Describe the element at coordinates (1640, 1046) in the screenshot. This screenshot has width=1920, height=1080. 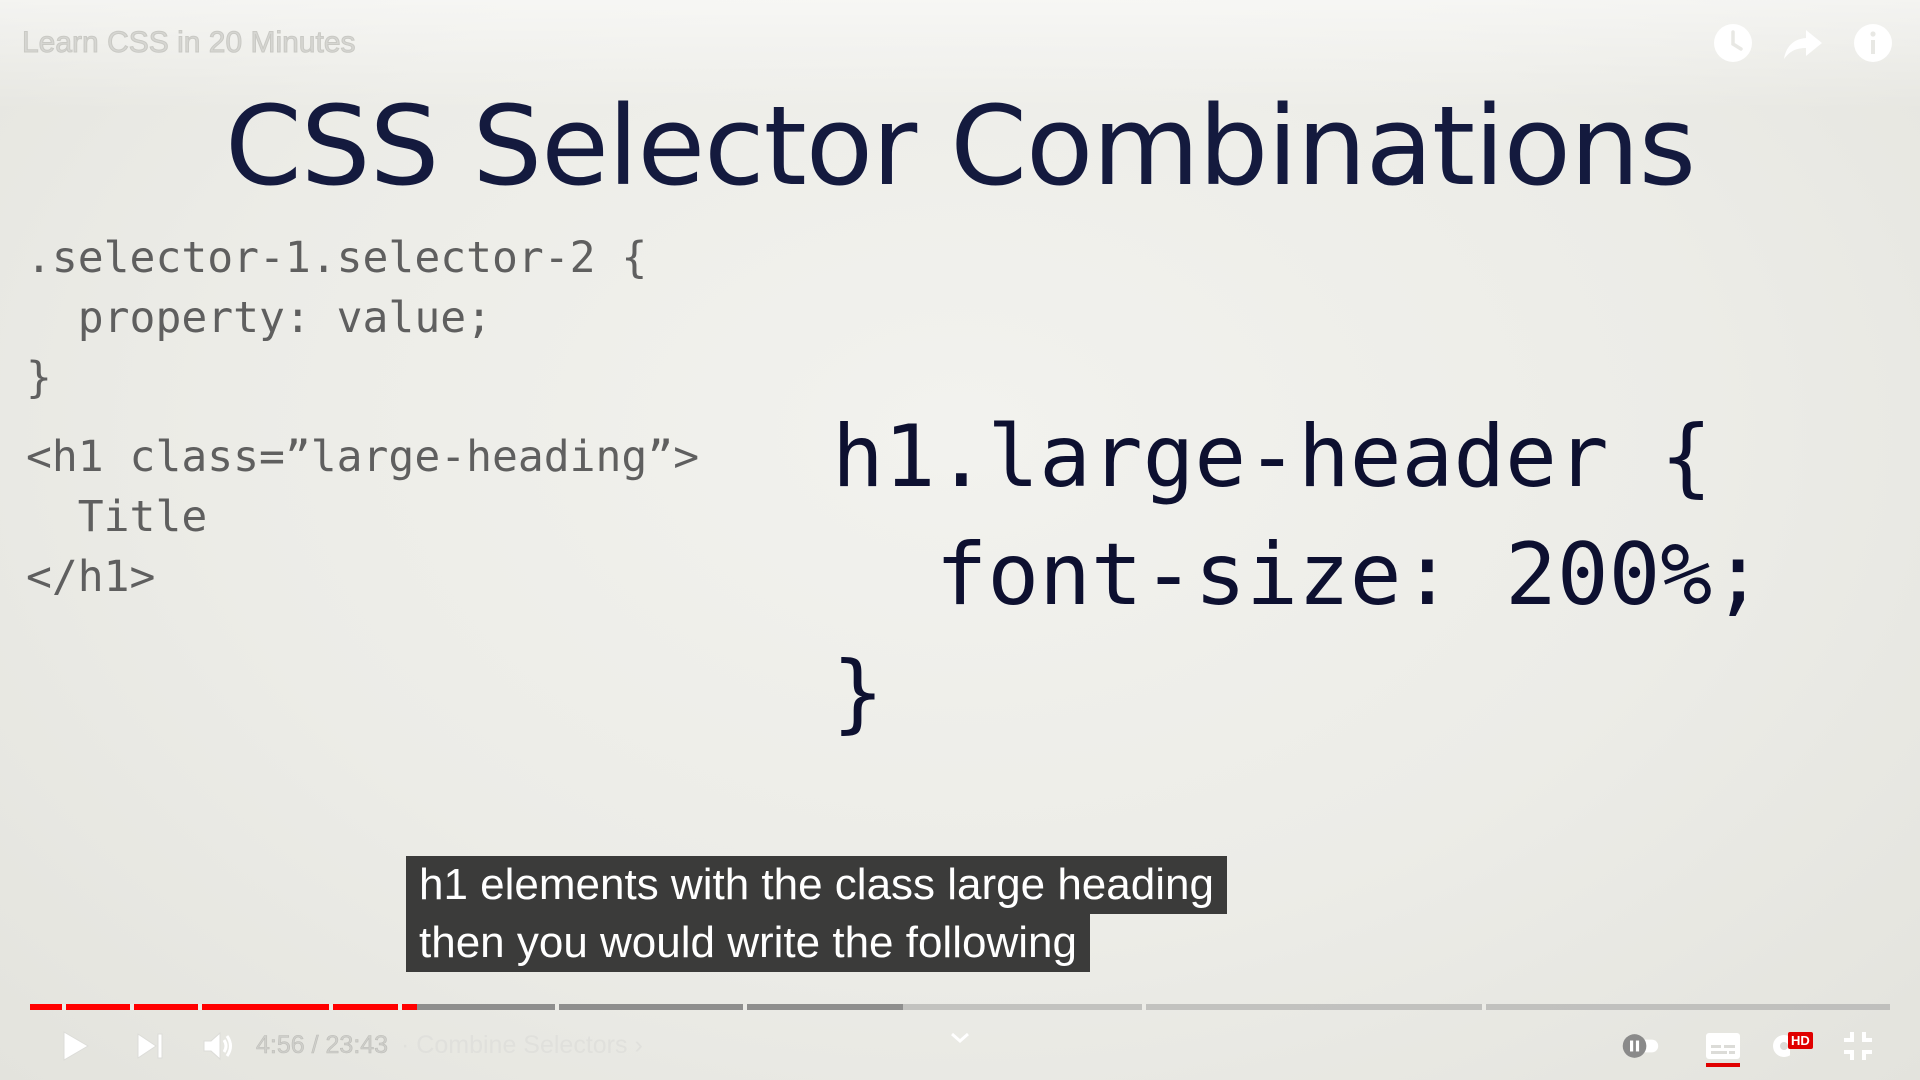
I see `autoplay-toggle-icon` at that location.